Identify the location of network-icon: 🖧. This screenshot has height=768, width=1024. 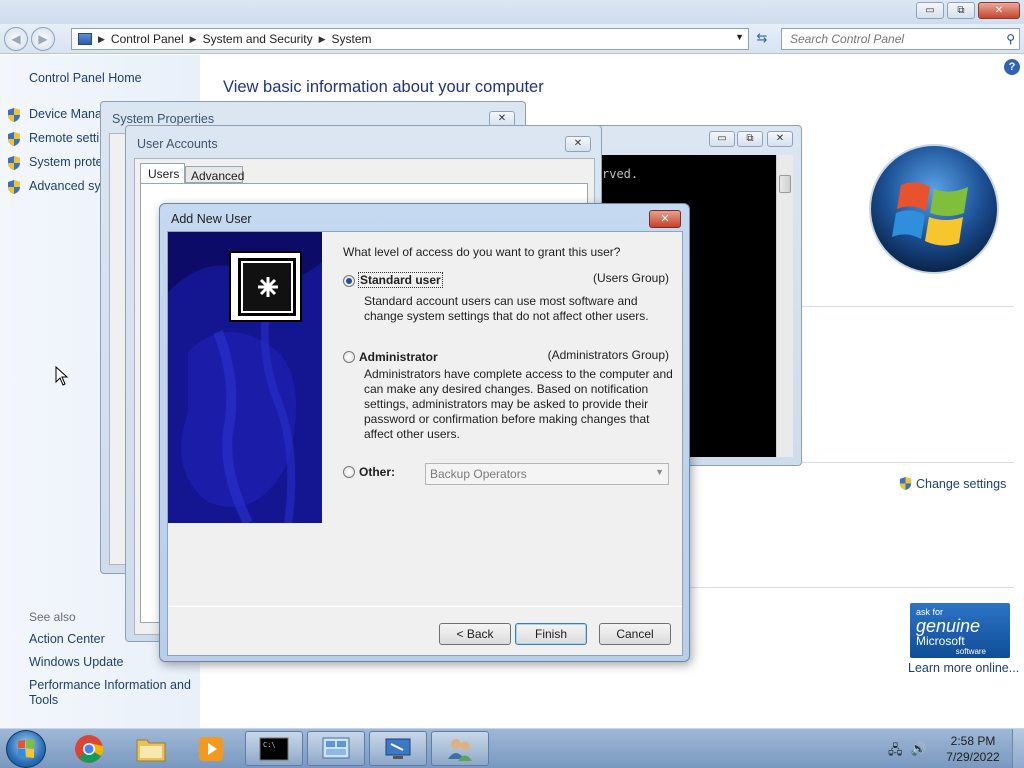
(895, 752).